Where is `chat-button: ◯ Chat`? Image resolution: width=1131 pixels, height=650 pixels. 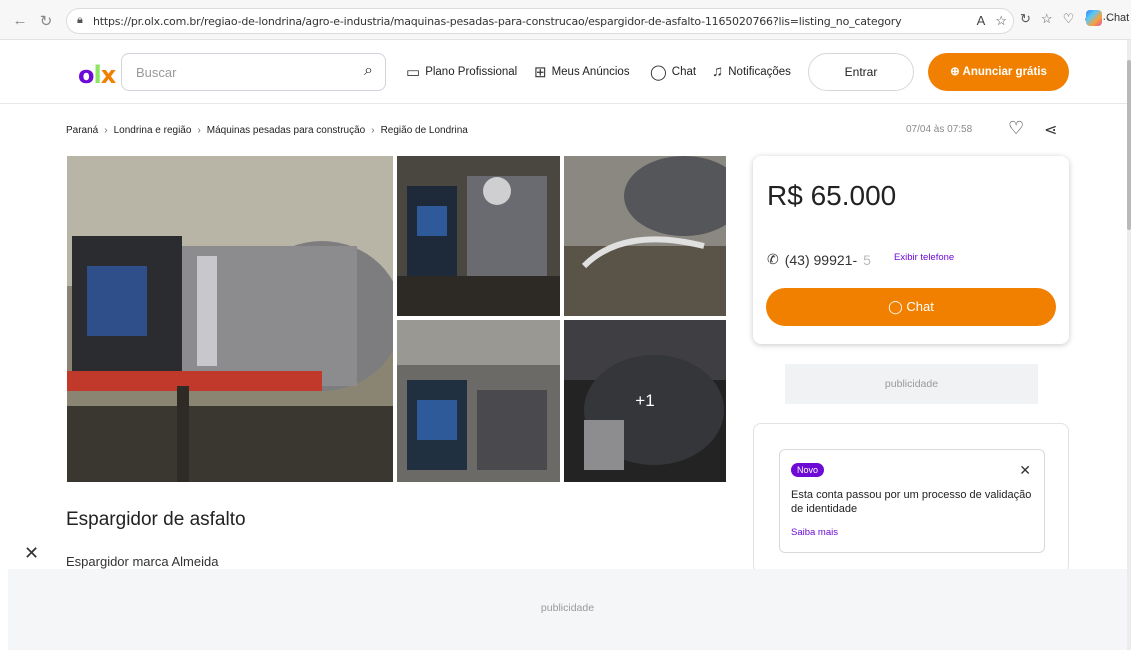 chat-button: ◯ Chat is located at coordinates (911, 307).